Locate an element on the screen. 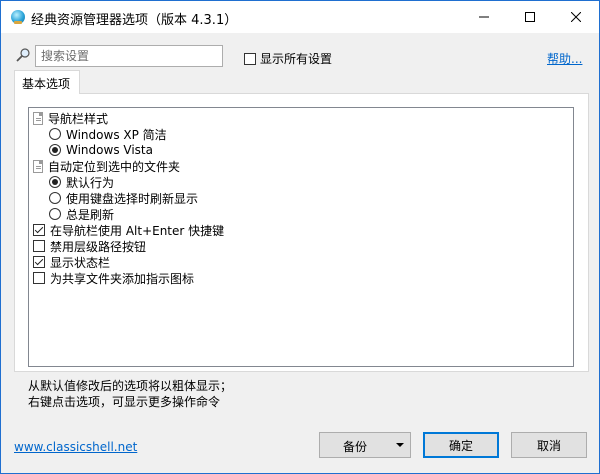 The height and width of the screenshot is (474, 600). ok-button: 确定 is located at coordinates (461, 445).